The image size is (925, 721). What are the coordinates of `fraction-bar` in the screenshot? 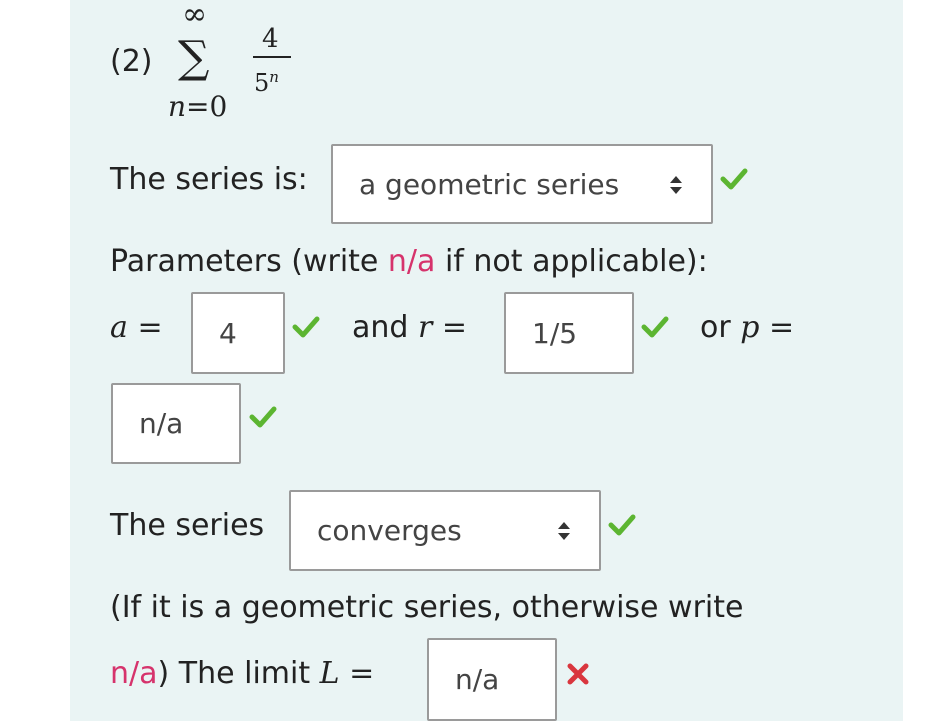 It's located at (272, 57).